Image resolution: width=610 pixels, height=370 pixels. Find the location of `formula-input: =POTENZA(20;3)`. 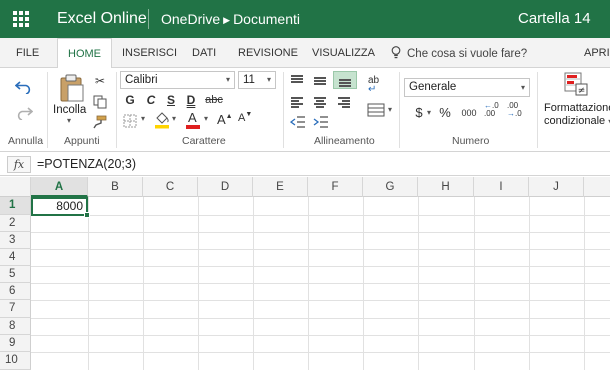

formula-input: =POTENZA(20;3) is located at coordinates (86, 164).